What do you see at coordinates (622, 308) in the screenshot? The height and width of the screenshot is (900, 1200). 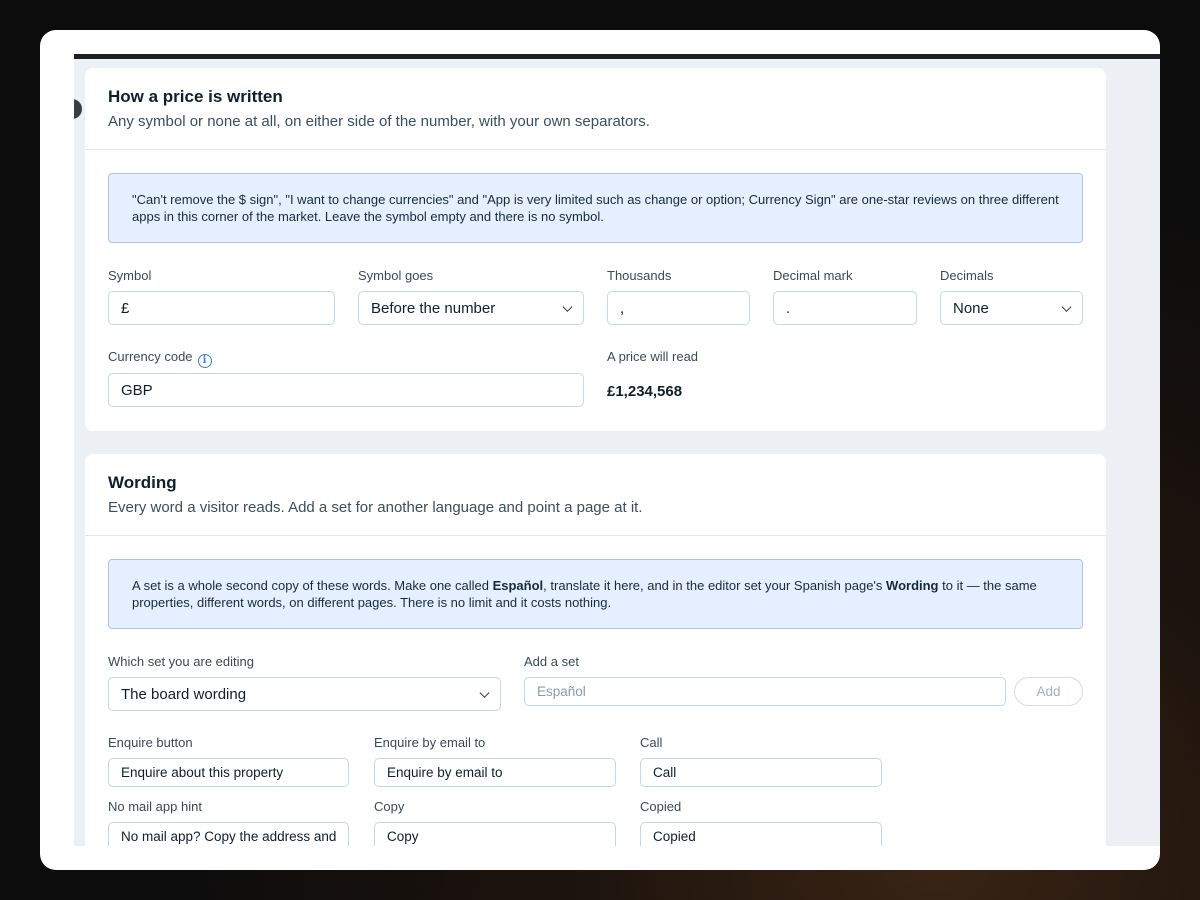 I see `thousands-value: ,` at bounding box center [622, 308].